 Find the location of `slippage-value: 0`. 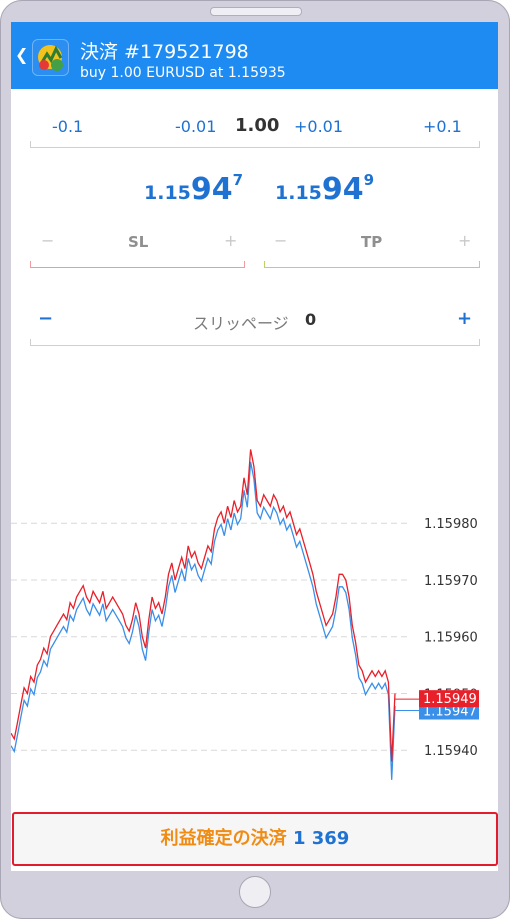

slippage-value: 0 is located at coordinates (310, 319).